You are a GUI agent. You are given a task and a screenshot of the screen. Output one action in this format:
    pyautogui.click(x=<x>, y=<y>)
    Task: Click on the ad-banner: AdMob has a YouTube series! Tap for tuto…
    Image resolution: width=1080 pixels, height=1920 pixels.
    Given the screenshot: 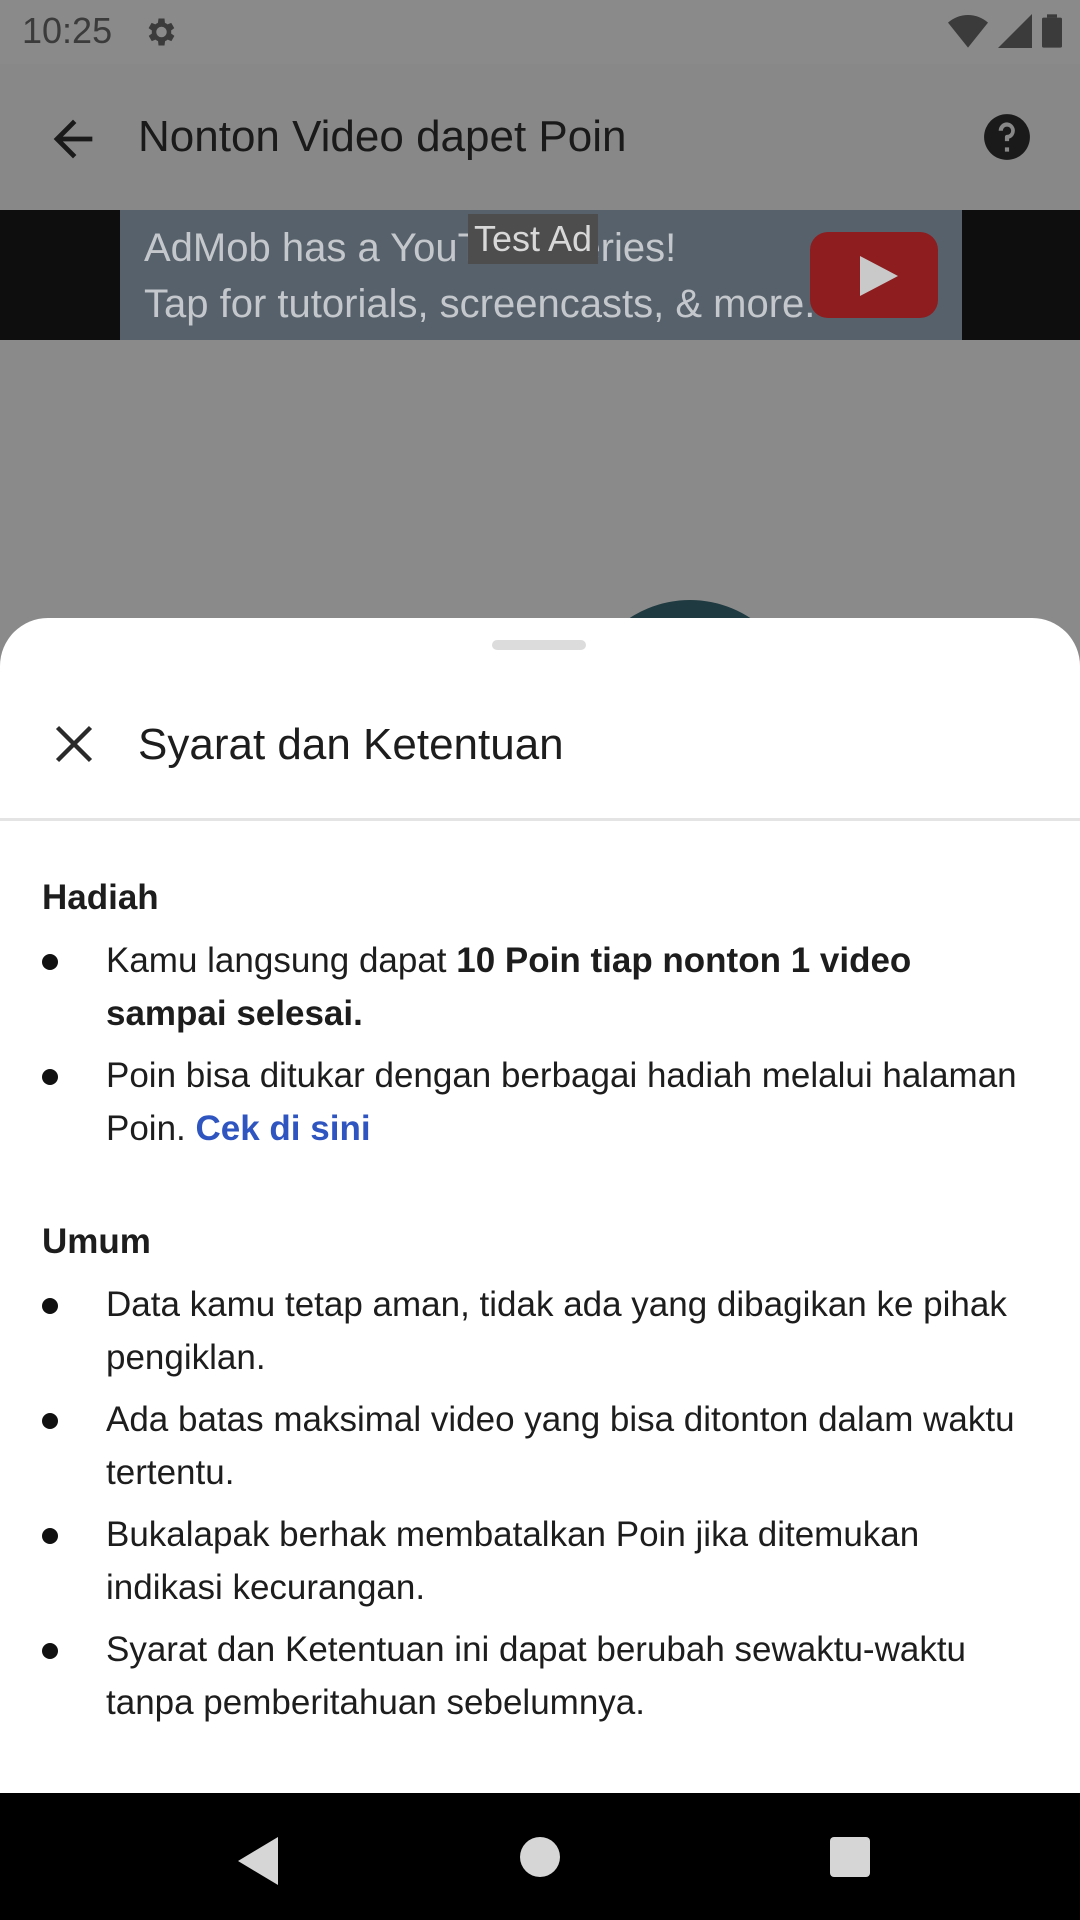 What is the action you would take?
    pyautogui.click(x=541, y=275)
    